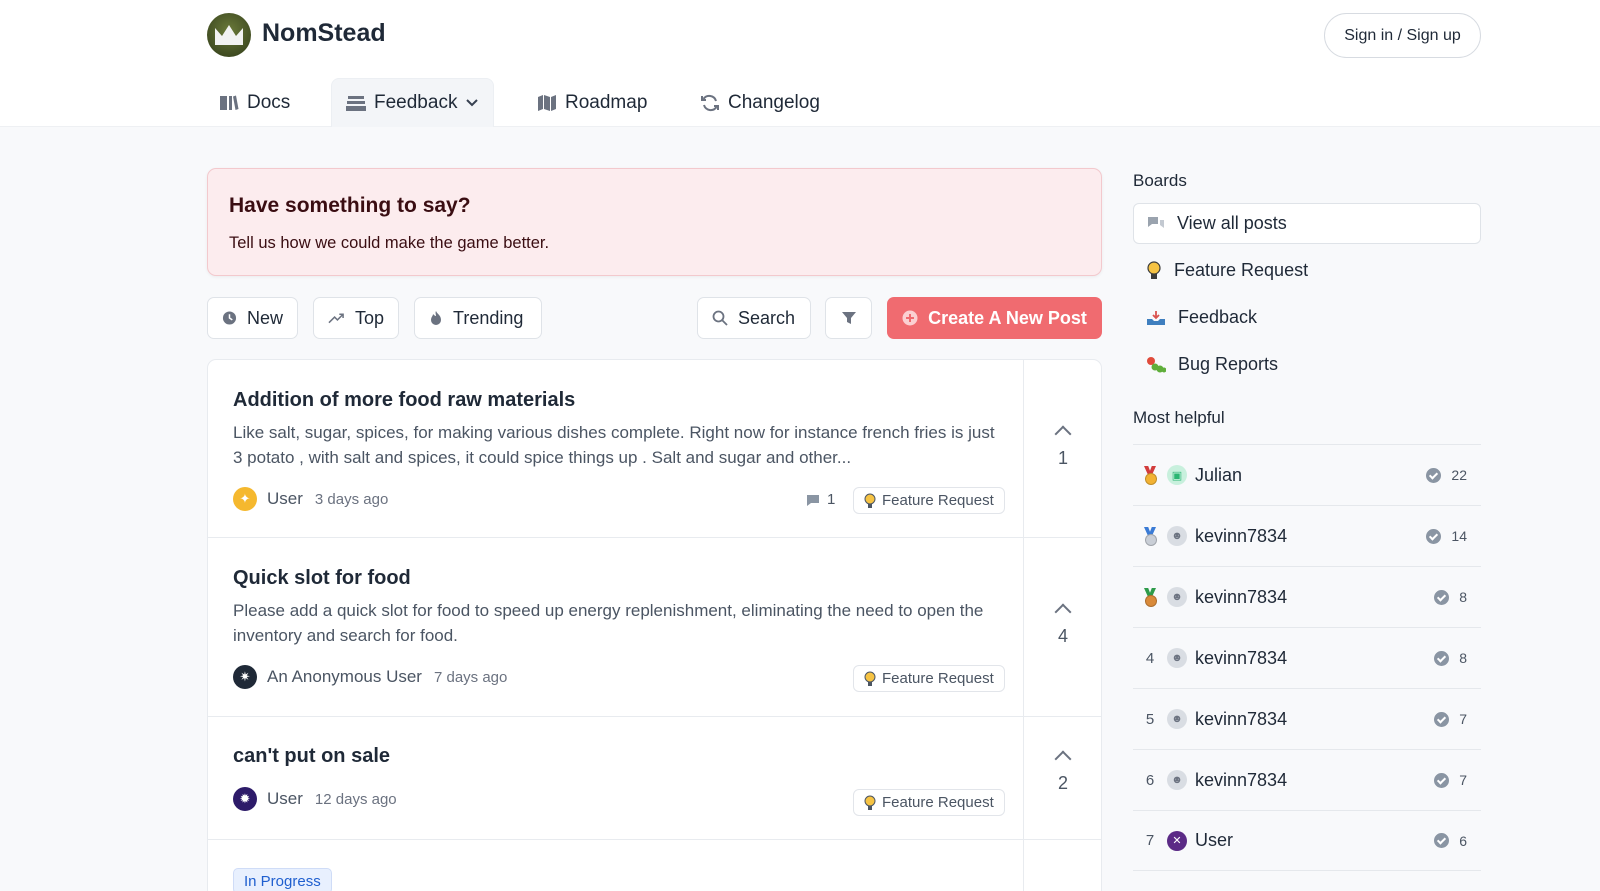 The height and width of the screenshot is (891, 1600). What do you see at coordinates (767, 317) in the screenshot?
I see `search-label: Search` at bounding box center [767, 317].